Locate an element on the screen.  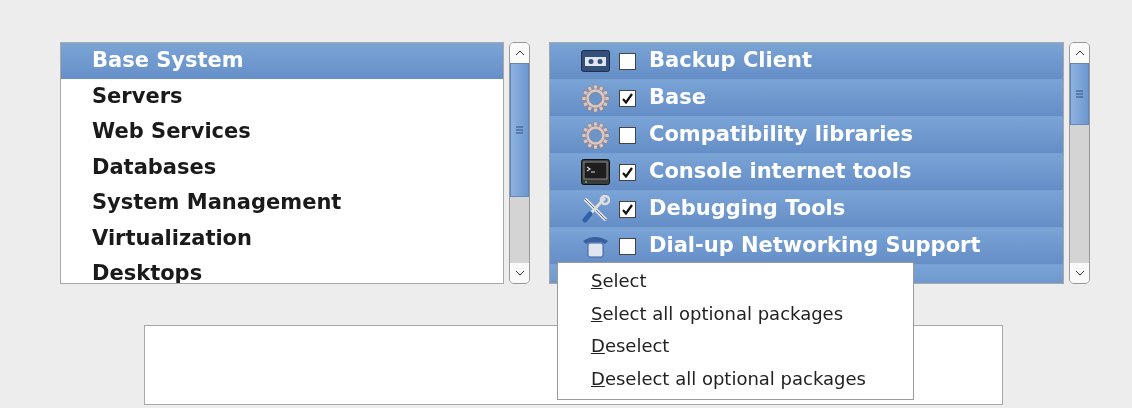
menu-item: Deselect is located at coordinates (735, 346).